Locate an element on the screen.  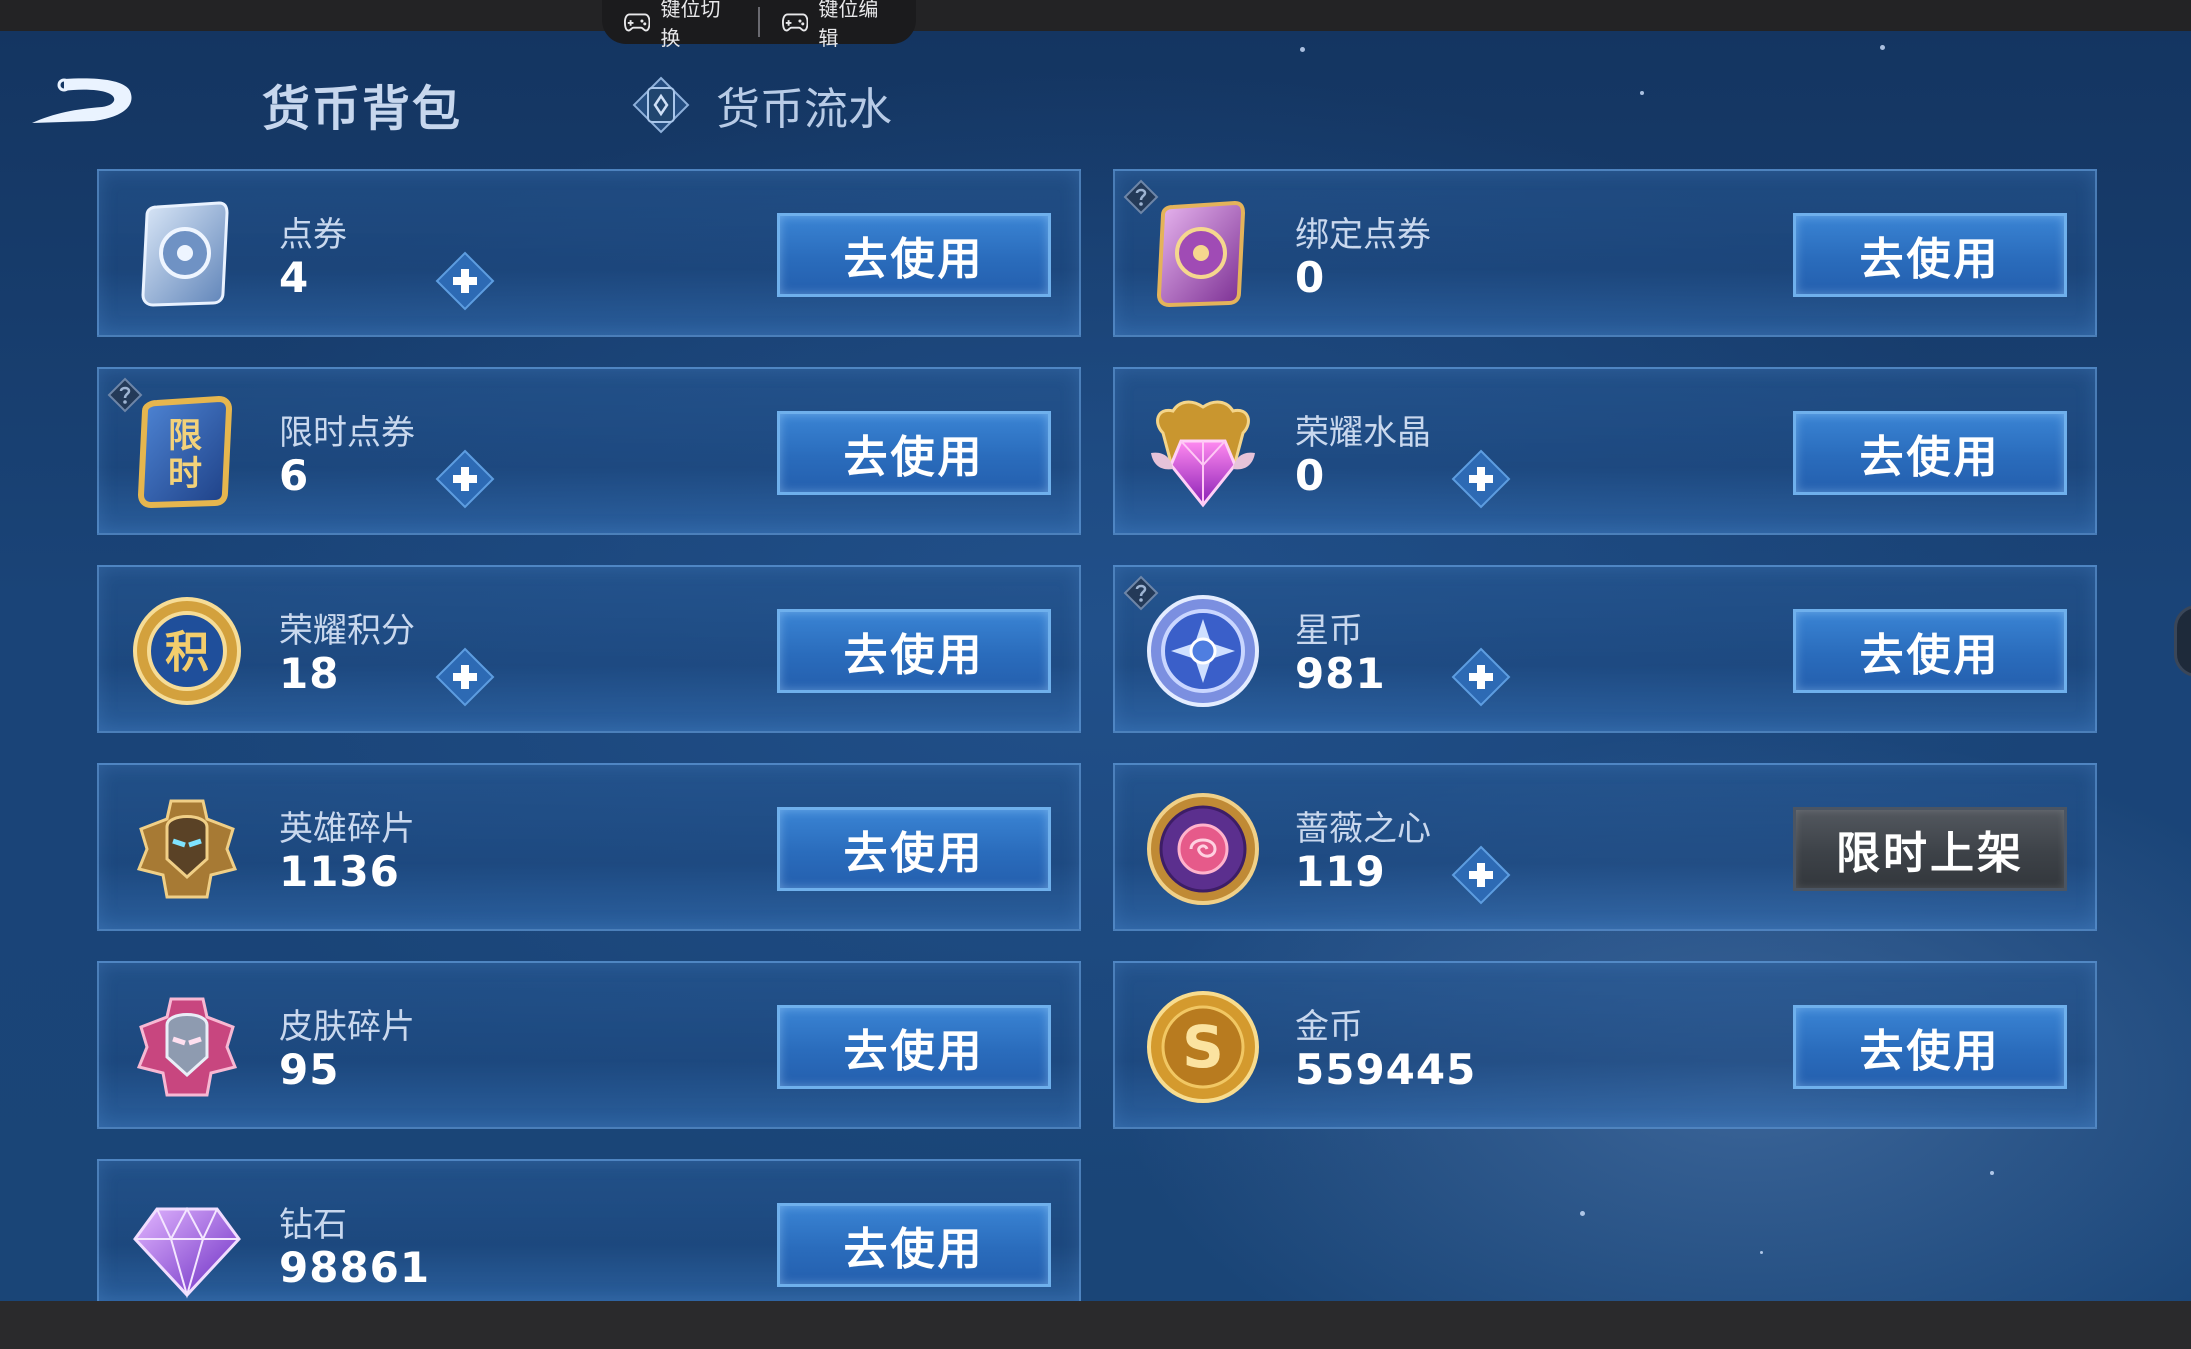
key-switch-button: 键位切换 is located at coordinates (680, 25).